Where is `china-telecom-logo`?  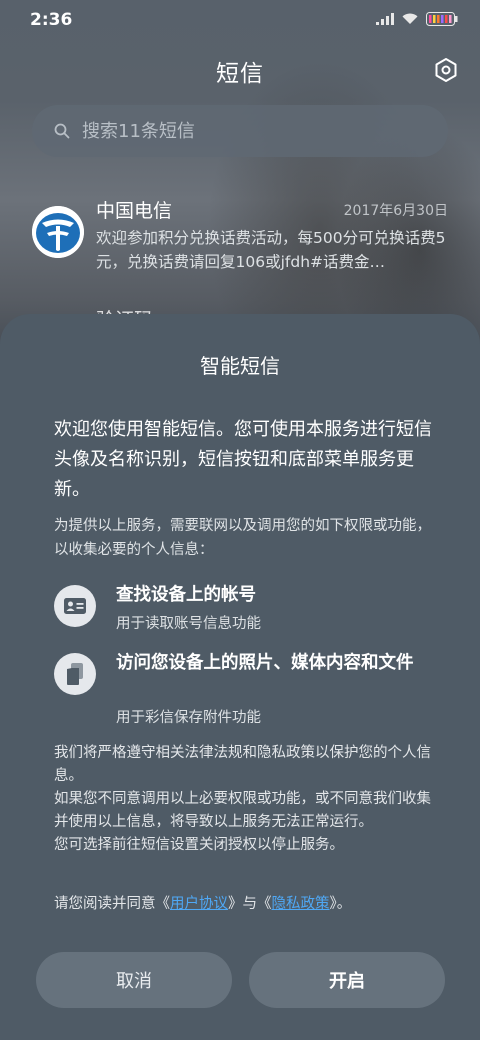 china-telecom-logo is located at coordinates (58, 232).